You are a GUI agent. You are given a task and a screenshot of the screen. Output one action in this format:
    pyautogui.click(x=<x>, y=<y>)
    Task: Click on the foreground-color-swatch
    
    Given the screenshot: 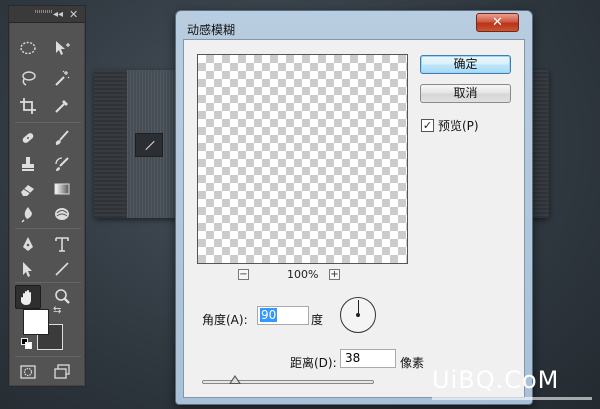 What is the action you would take?
    pyautogui.click(x=36, y=322)
    